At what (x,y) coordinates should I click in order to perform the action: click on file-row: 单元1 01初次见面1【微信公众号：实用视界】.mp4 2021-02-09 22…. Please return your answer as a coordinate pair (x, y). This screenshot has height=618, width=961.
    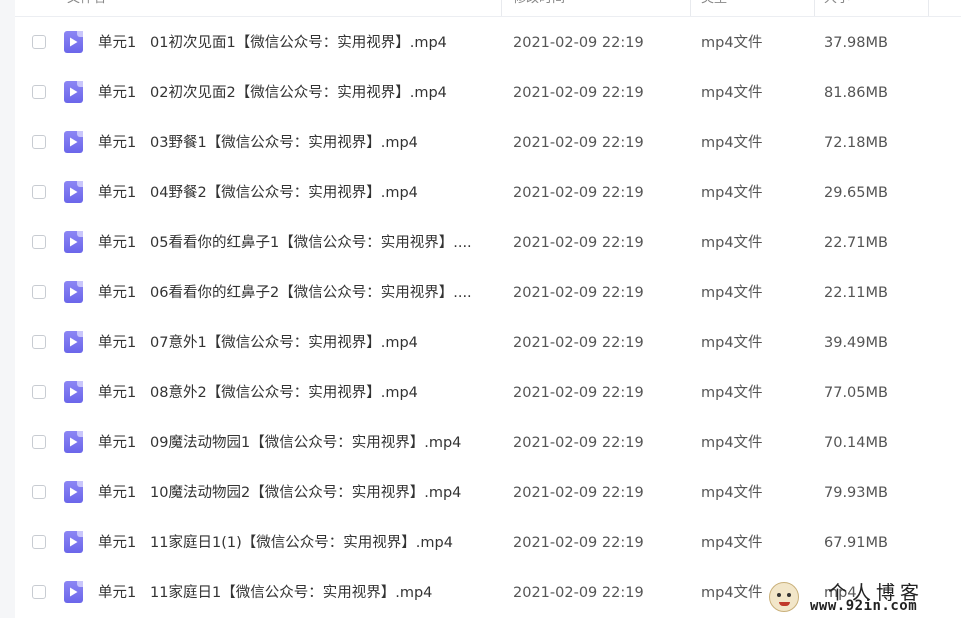
    Looking at the image, I should click on (488, 43).